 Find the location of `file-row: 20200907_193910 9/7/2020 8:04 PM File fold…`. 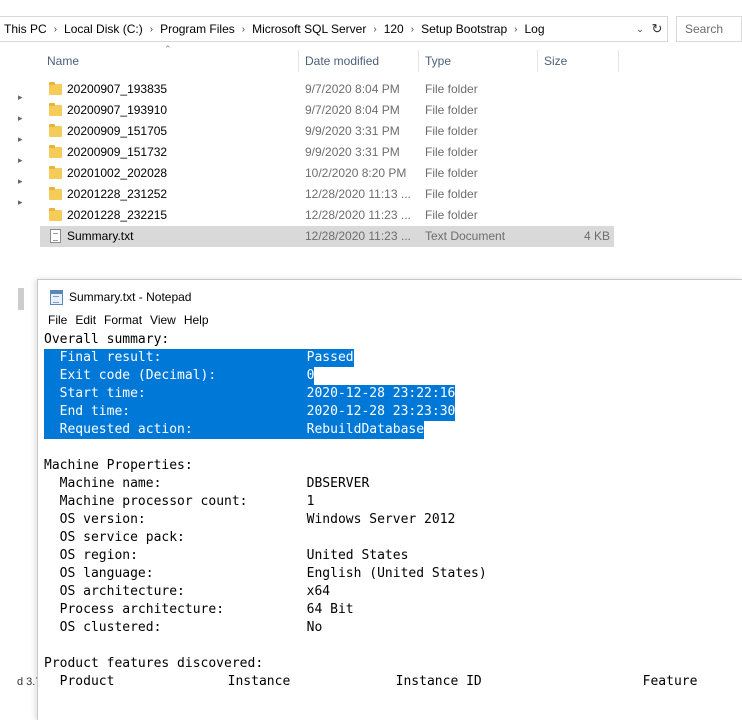

file-row: 20200907_193910 9/7/2020 8:04 PM File fold… is located at coordinates (327, 110).